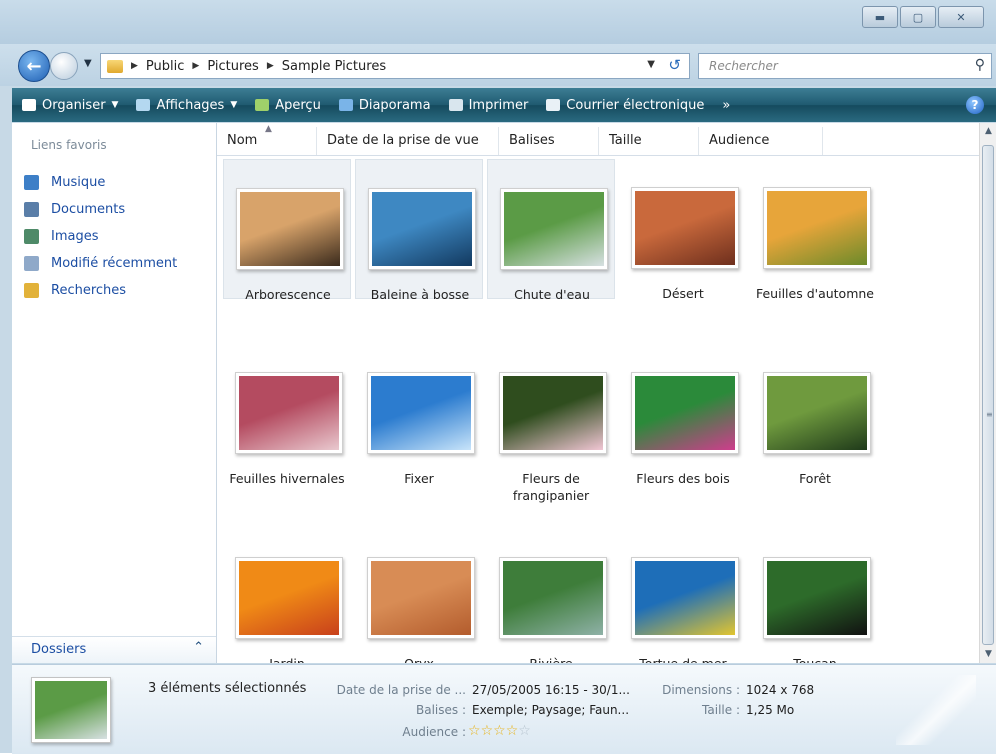 This screenshot has width=996, height=754. Describe the element at coordinates (298, 105) in the screenshot. I see `toolbar-item-label: Aperçu` at that location.